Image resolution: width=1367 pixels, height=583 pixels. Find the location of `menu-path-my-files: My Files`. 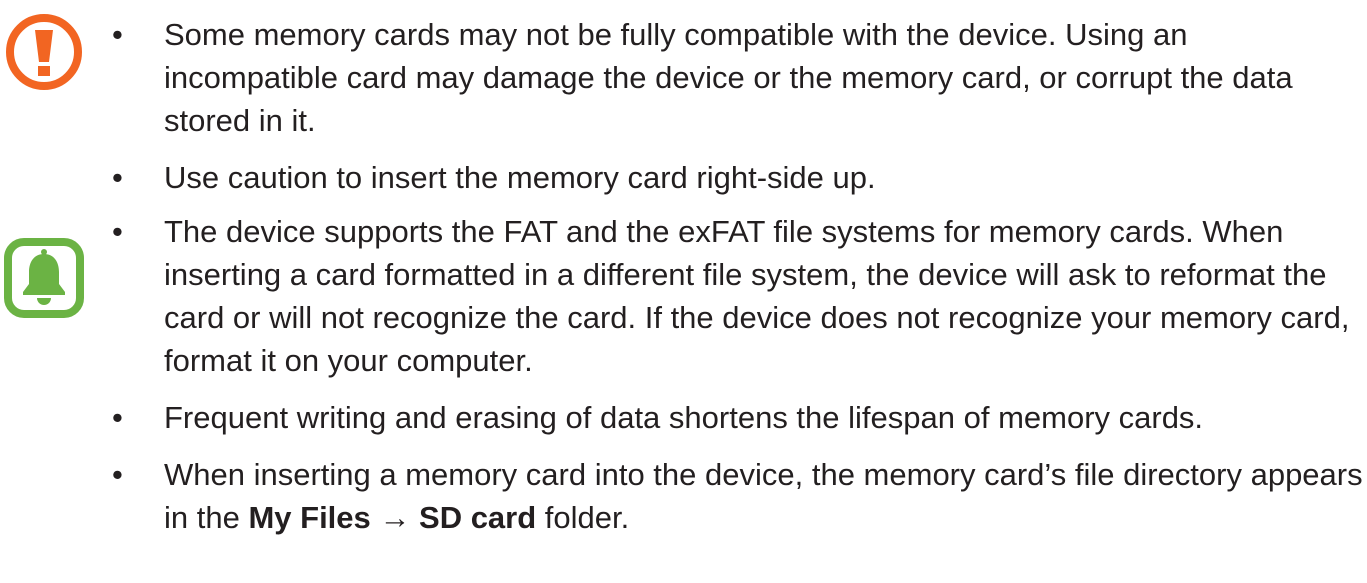

menu-path-my-files: My Files is located at coordinates (309, 517).